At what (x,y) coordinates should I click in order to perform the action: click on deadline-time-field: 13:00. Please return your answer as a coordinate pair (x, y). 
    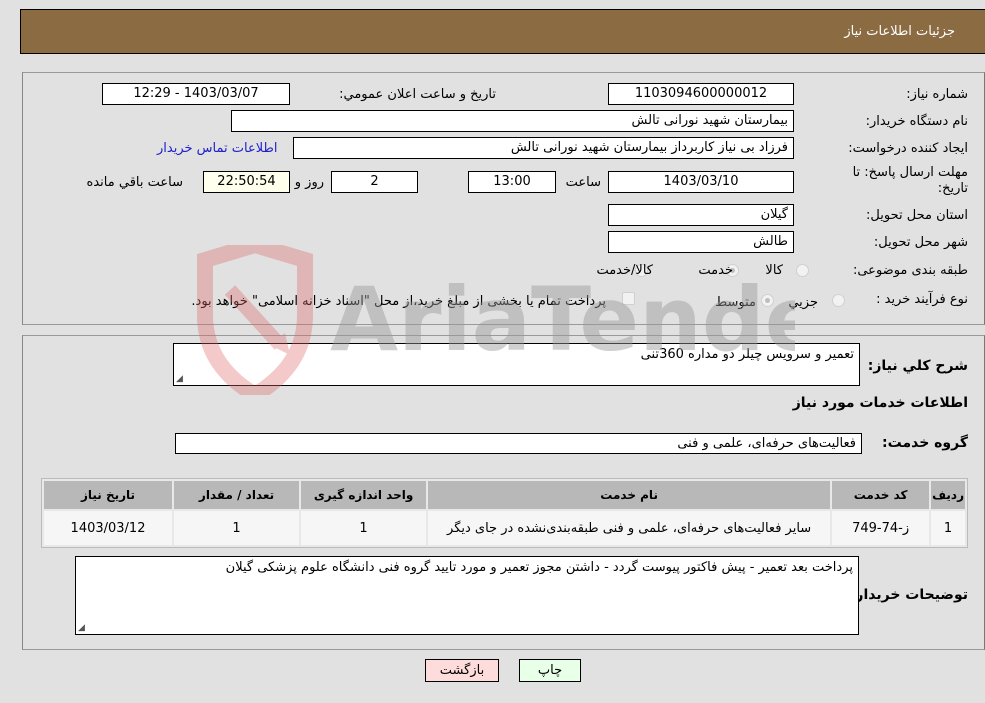
    Looking at the image, I should click on (512, 182).